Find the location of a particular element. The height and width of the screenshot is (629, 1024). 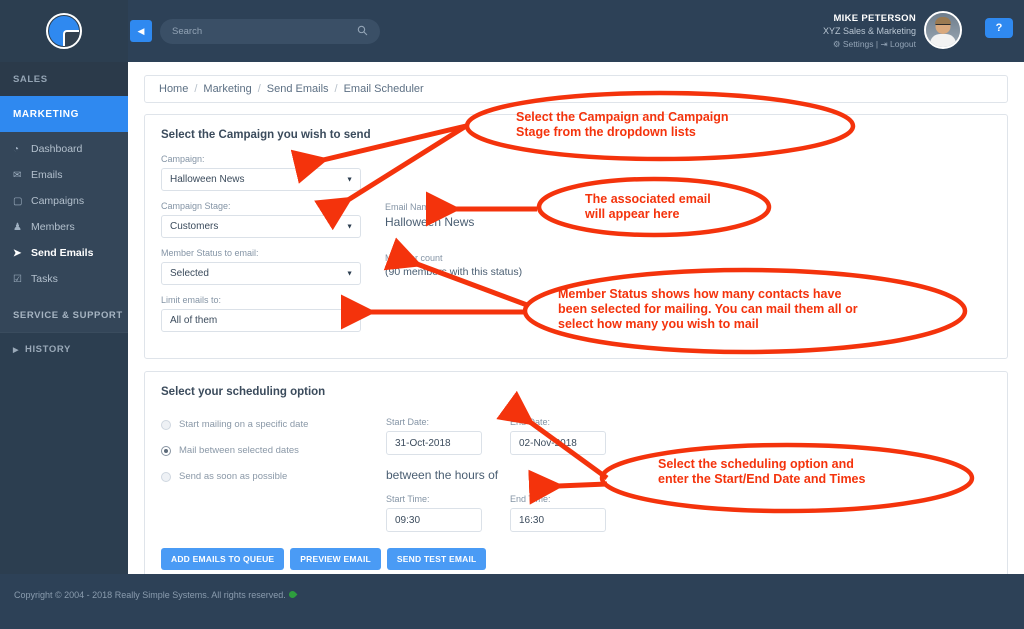

user-avatar is located at coordinates (943, 30).